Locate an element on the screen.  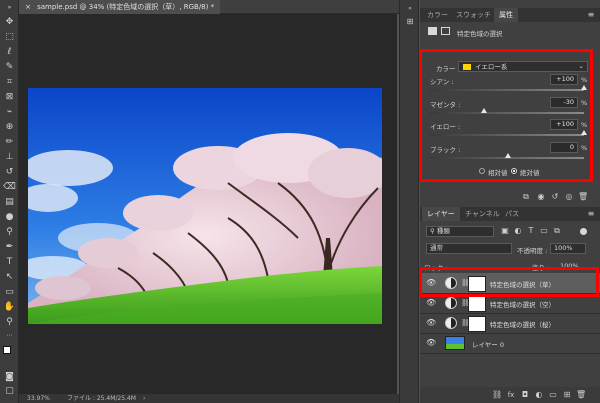
brush-tool-icon: ✏ is located at coordinates (9, 142).